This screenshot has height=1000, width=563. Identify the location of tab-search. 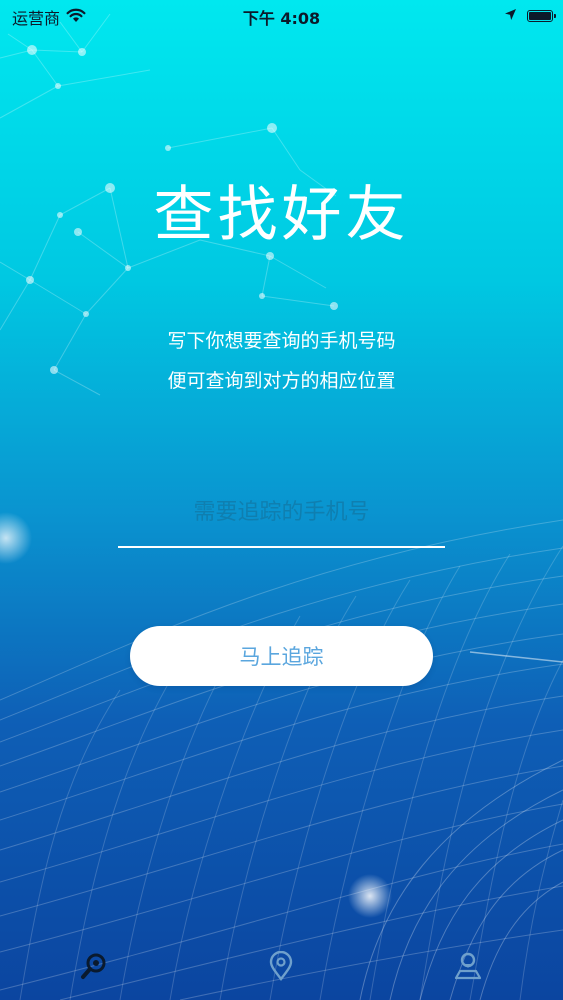
(94, 968).